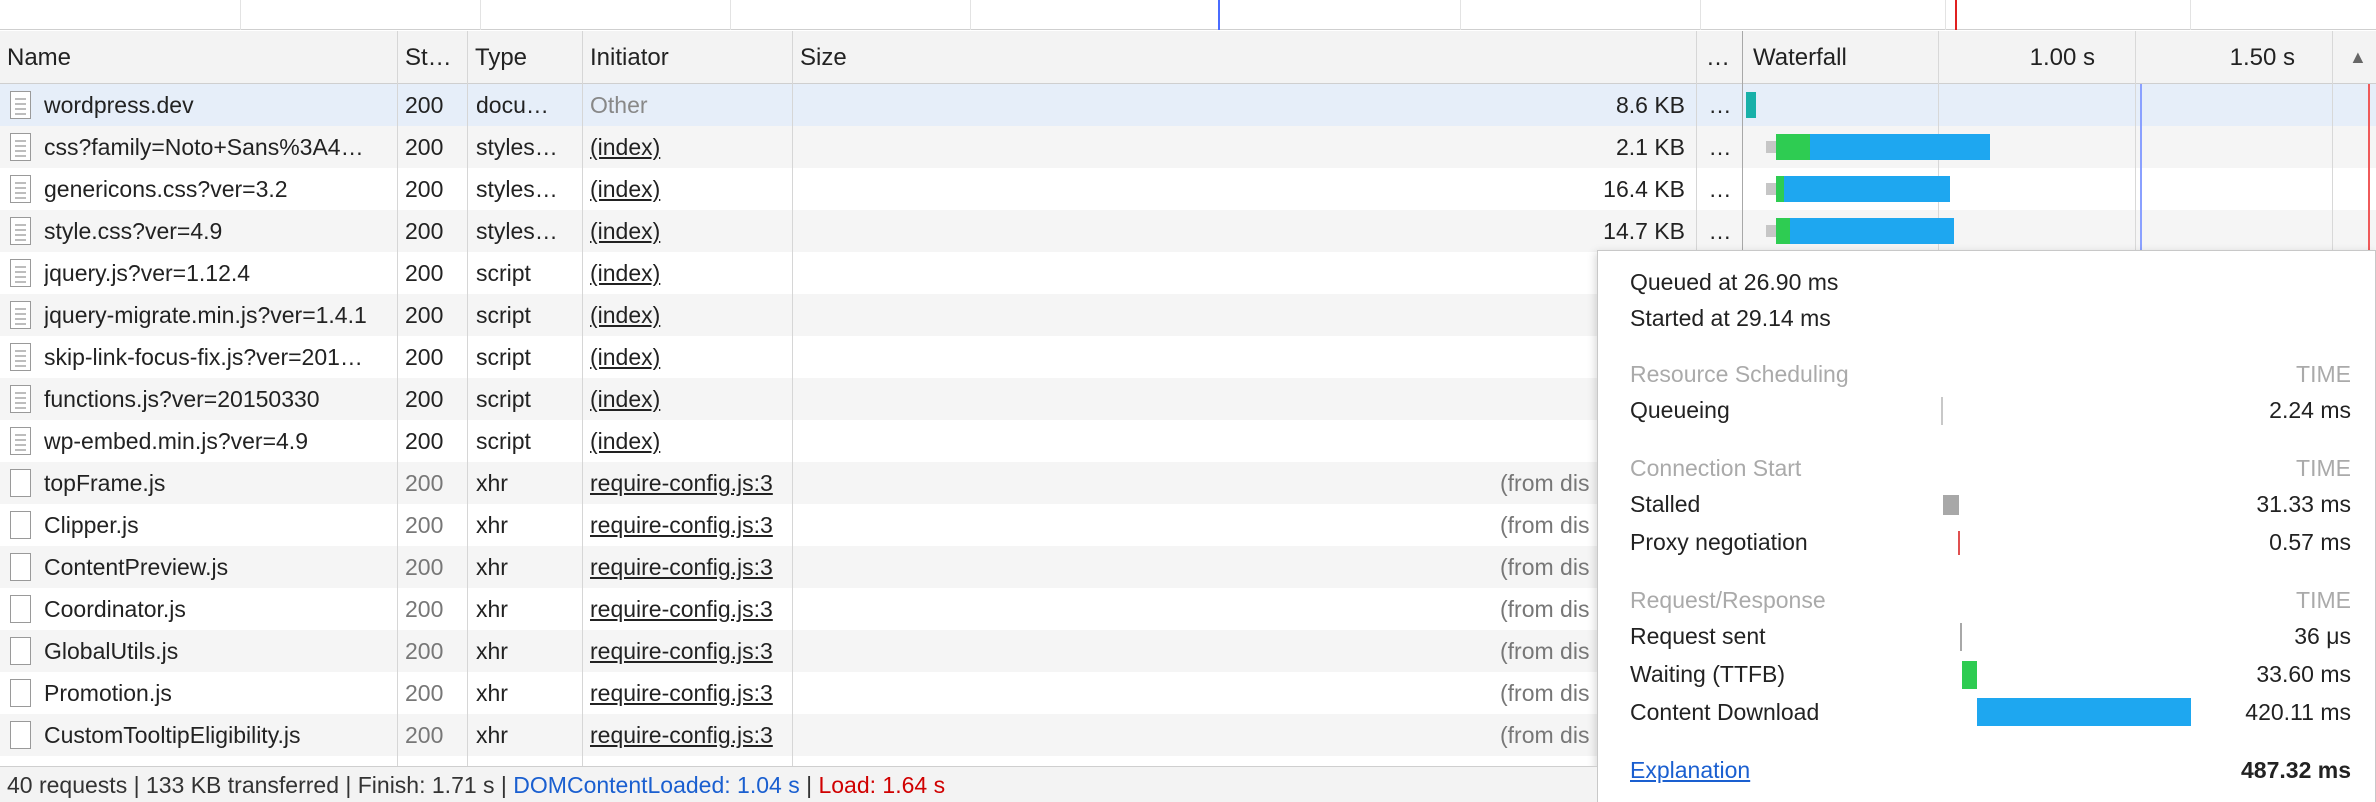  I want to click on column-header-waterfall: Waterfall, so click(1843, 57).